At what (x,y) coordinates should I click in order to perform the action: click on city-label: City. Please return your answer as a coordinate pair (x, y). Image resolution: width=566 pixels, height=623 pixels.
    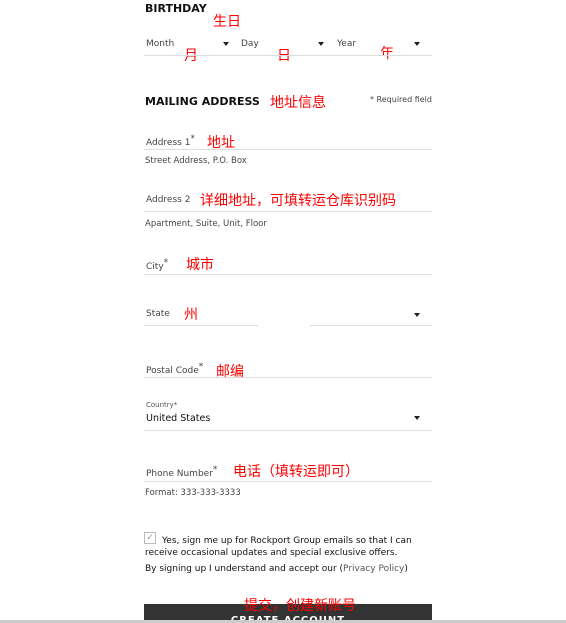
    Looking at the image, I should click on (155, 267).